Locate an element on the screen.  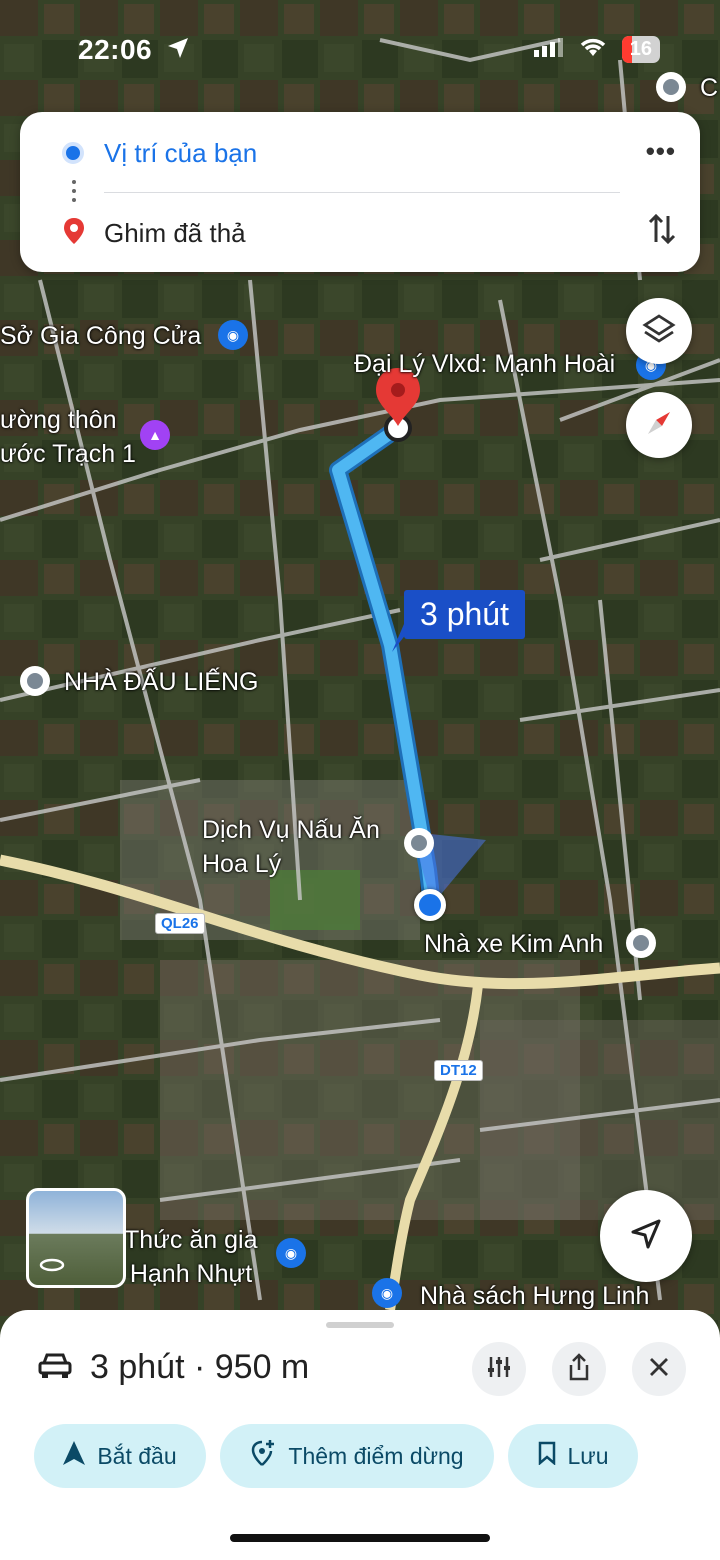
origin-field: Vị trí của bạn is located at coordinates (180, 153).